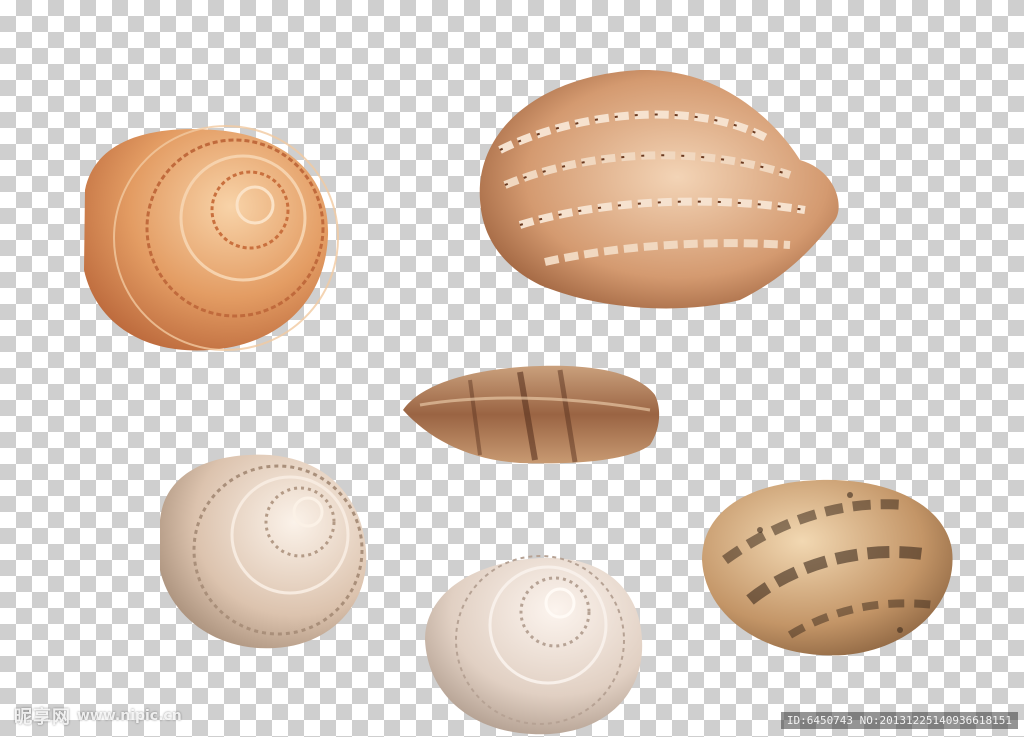  Describe the element at coordinates (211, 238) in the screenshot. I see `sundial-shell` at that location.